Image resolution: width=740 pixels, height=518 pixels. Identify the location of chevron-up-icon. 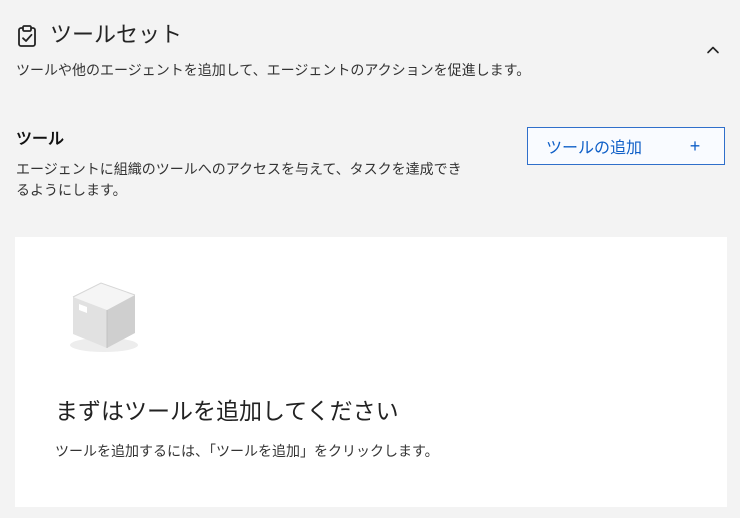
(713, 50).